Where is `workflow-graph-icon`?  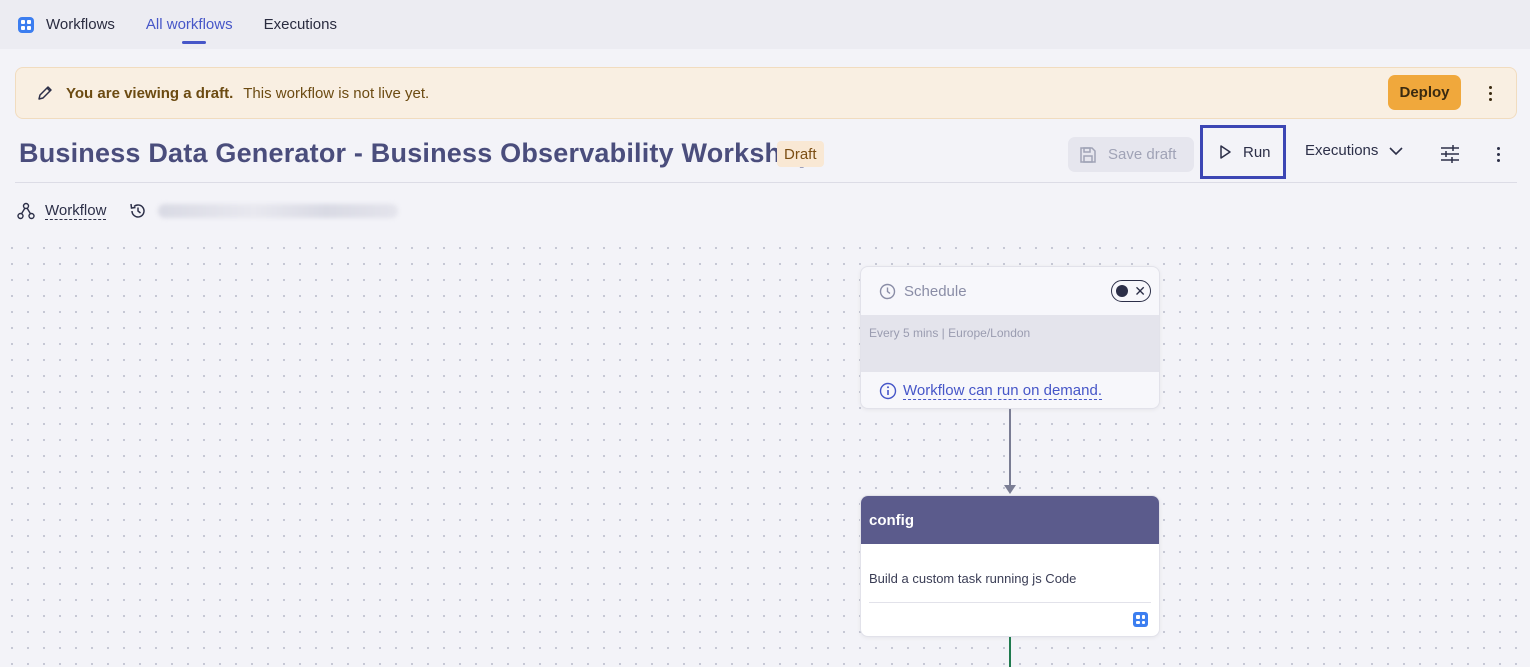
workflow-graph-icon is located at coordinates (26, 211).